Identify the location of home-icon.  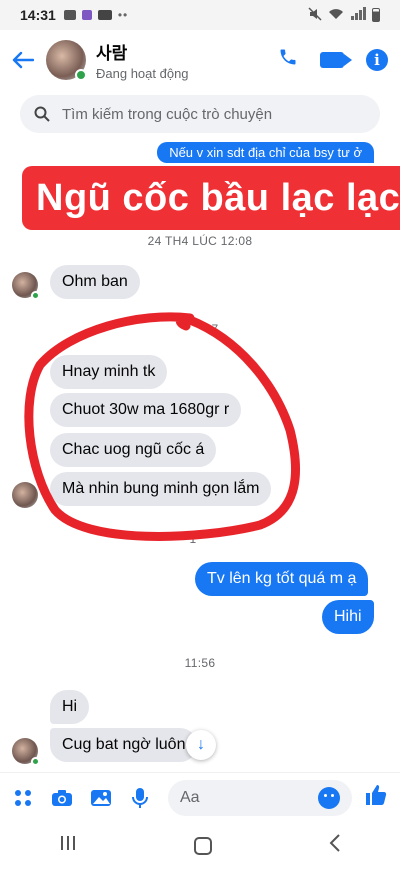
(202, 845).